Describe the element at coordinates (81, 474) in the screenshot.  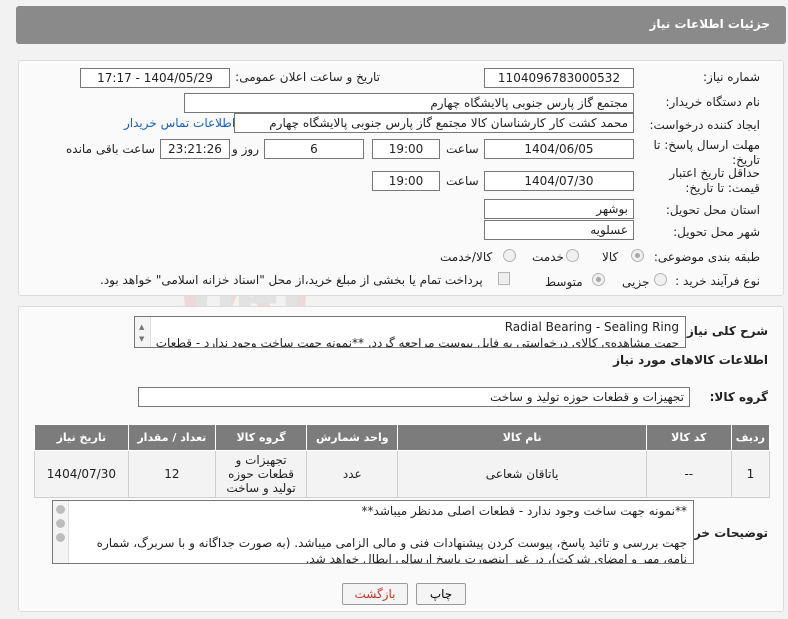
I see `cell-date: 1404/07/30` at that location.